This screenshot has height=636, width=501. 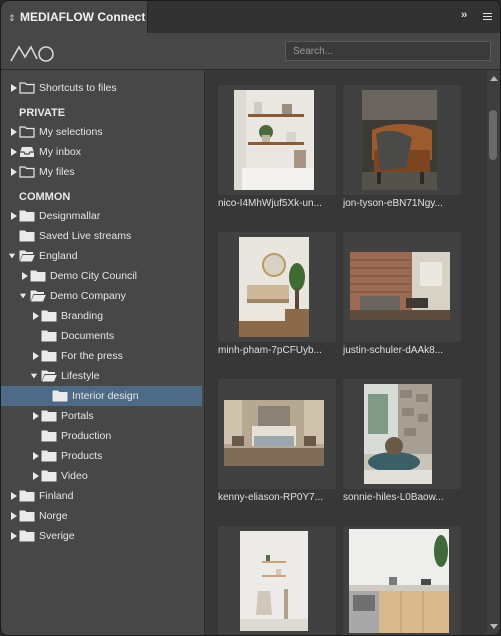 What do you see at coordinates (57, 536) in the screenshot?
I see `tree-item-label: Sverige` at bounding box center [57, 536].